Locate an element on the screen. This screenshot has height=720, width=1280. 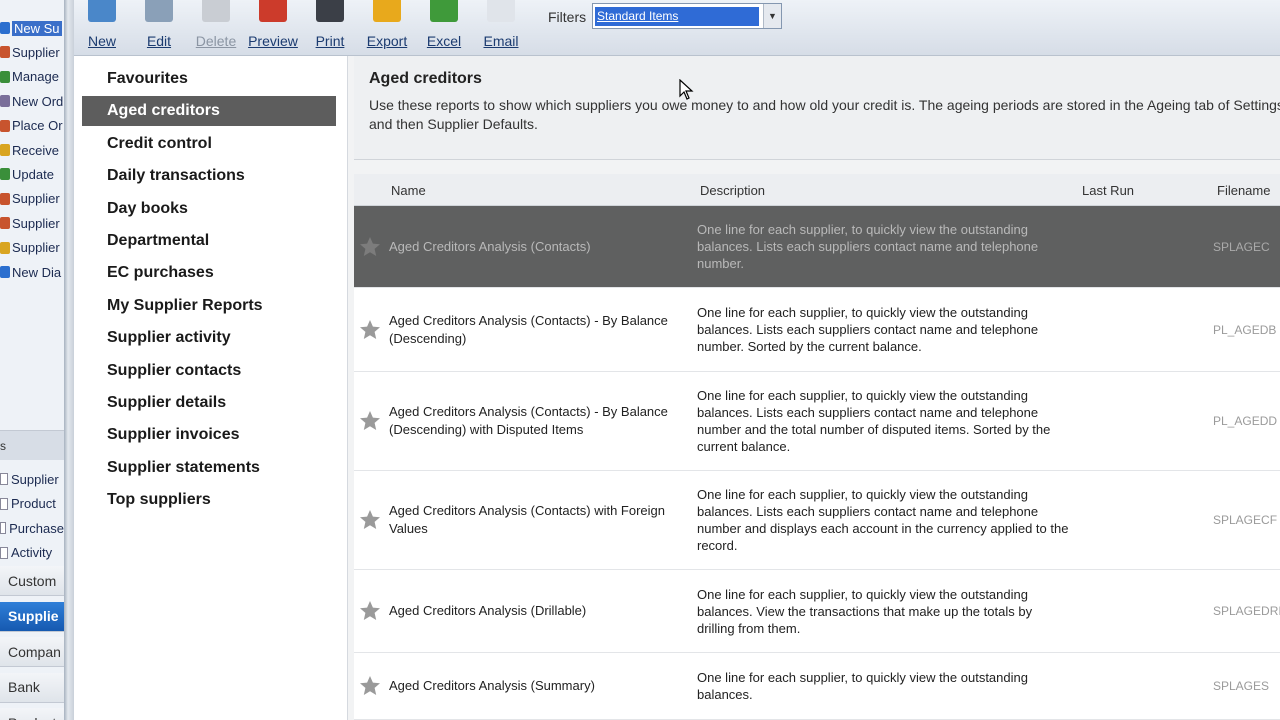
task-label: Manage is located at coordinates (35, 77).